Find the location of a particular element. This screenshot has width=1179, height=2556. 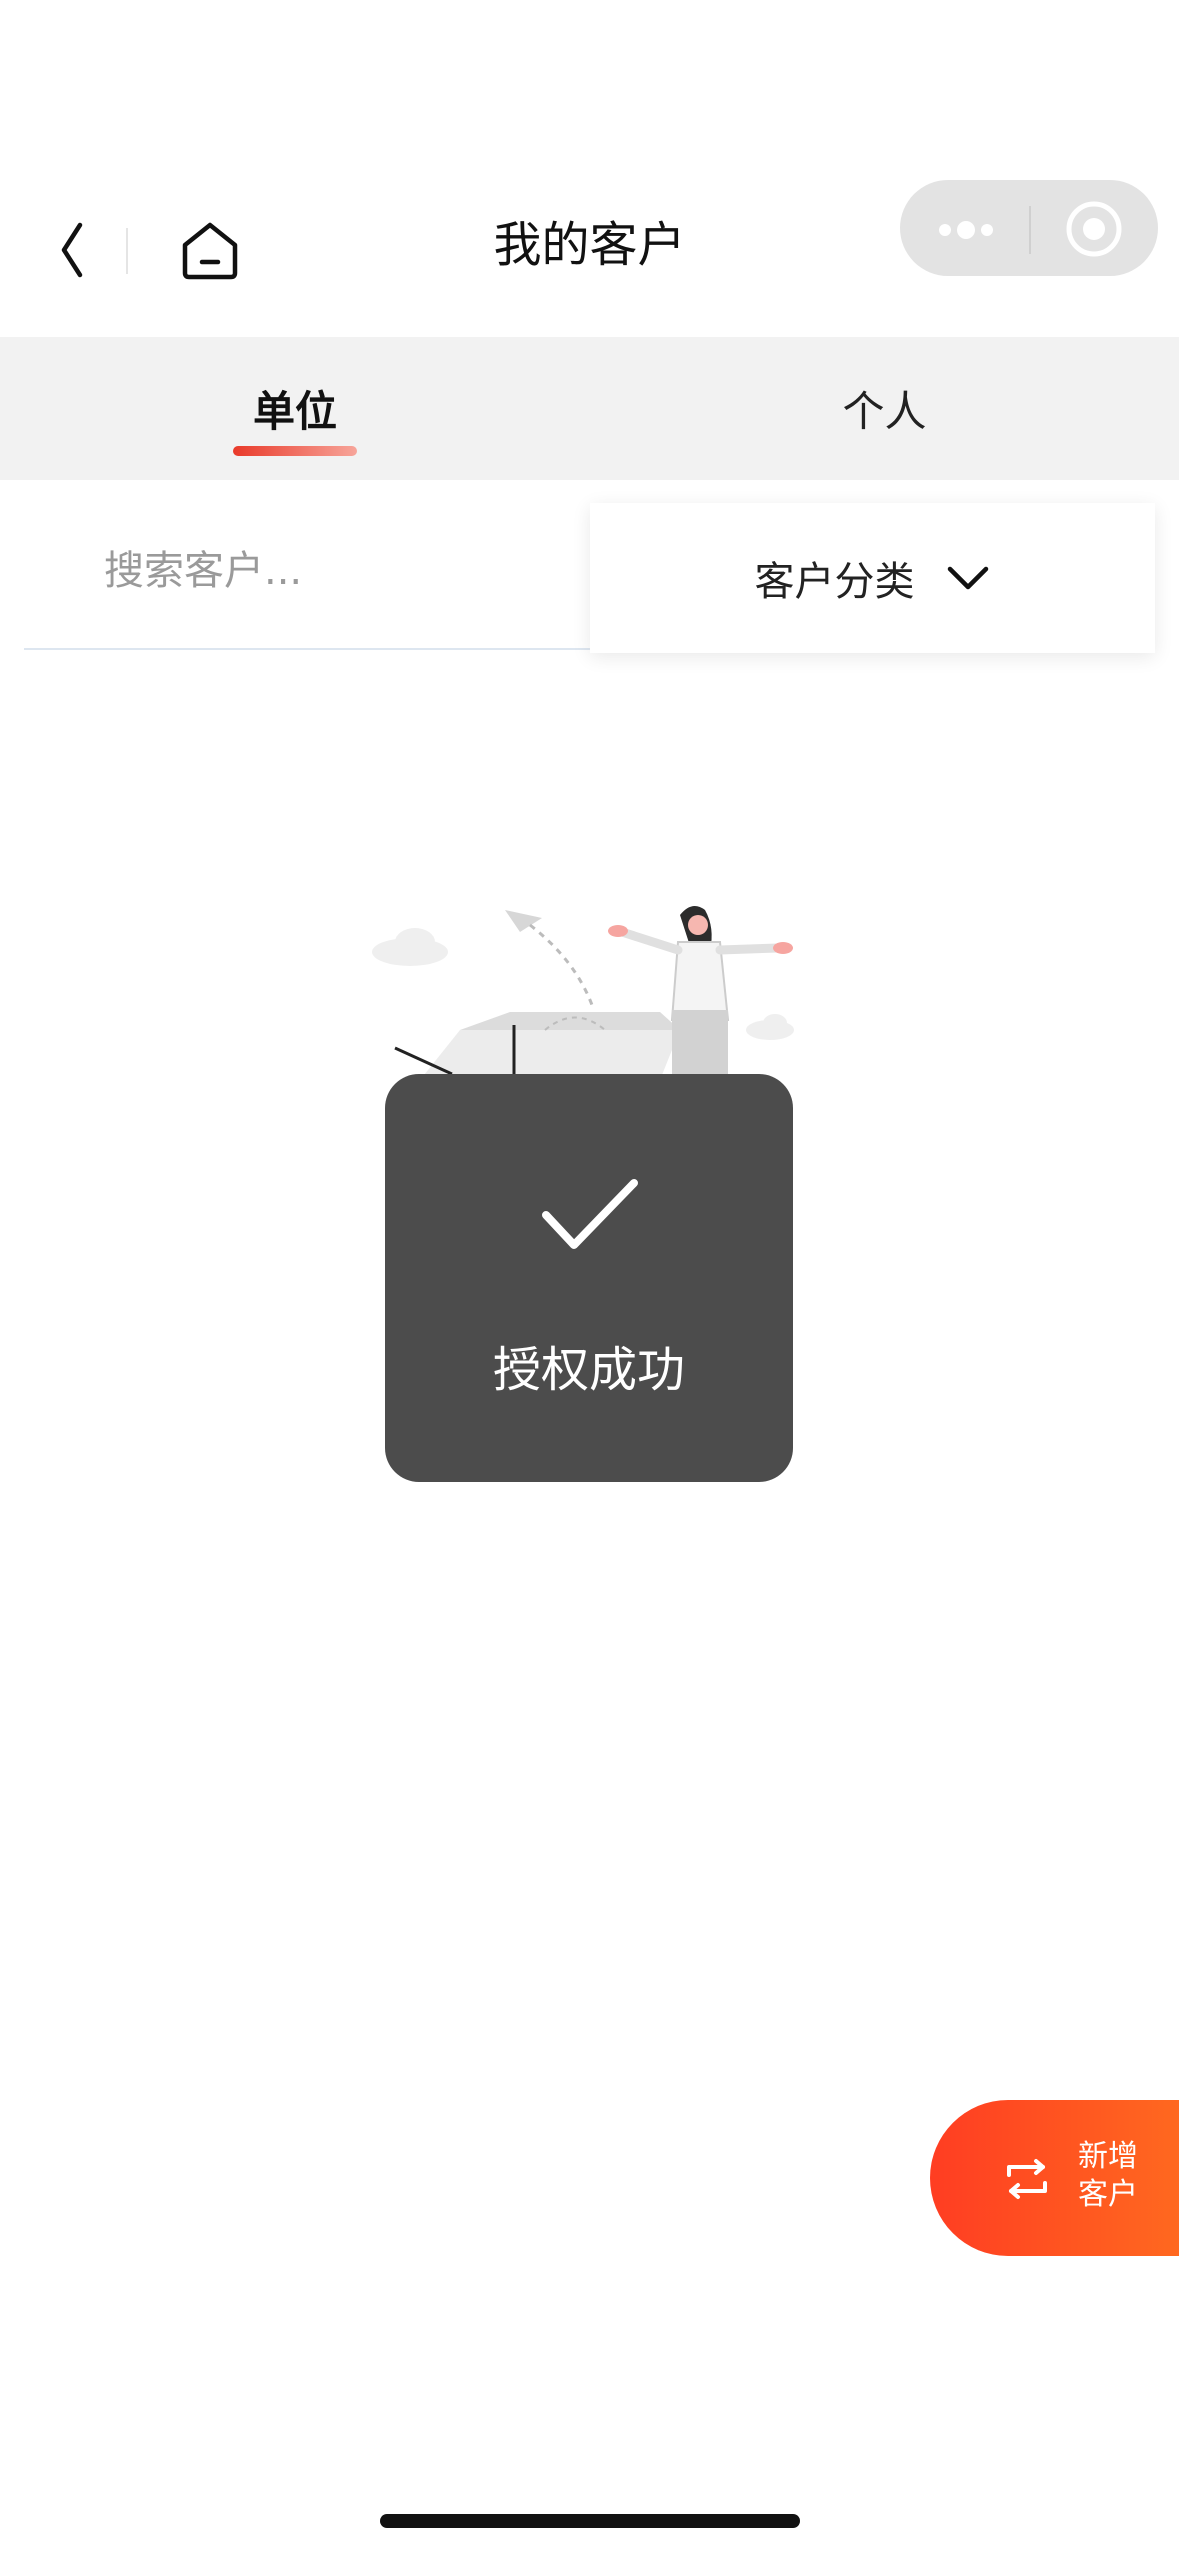

add-customer-label: 新增 客户 is located at coordinates (1108, 2176).